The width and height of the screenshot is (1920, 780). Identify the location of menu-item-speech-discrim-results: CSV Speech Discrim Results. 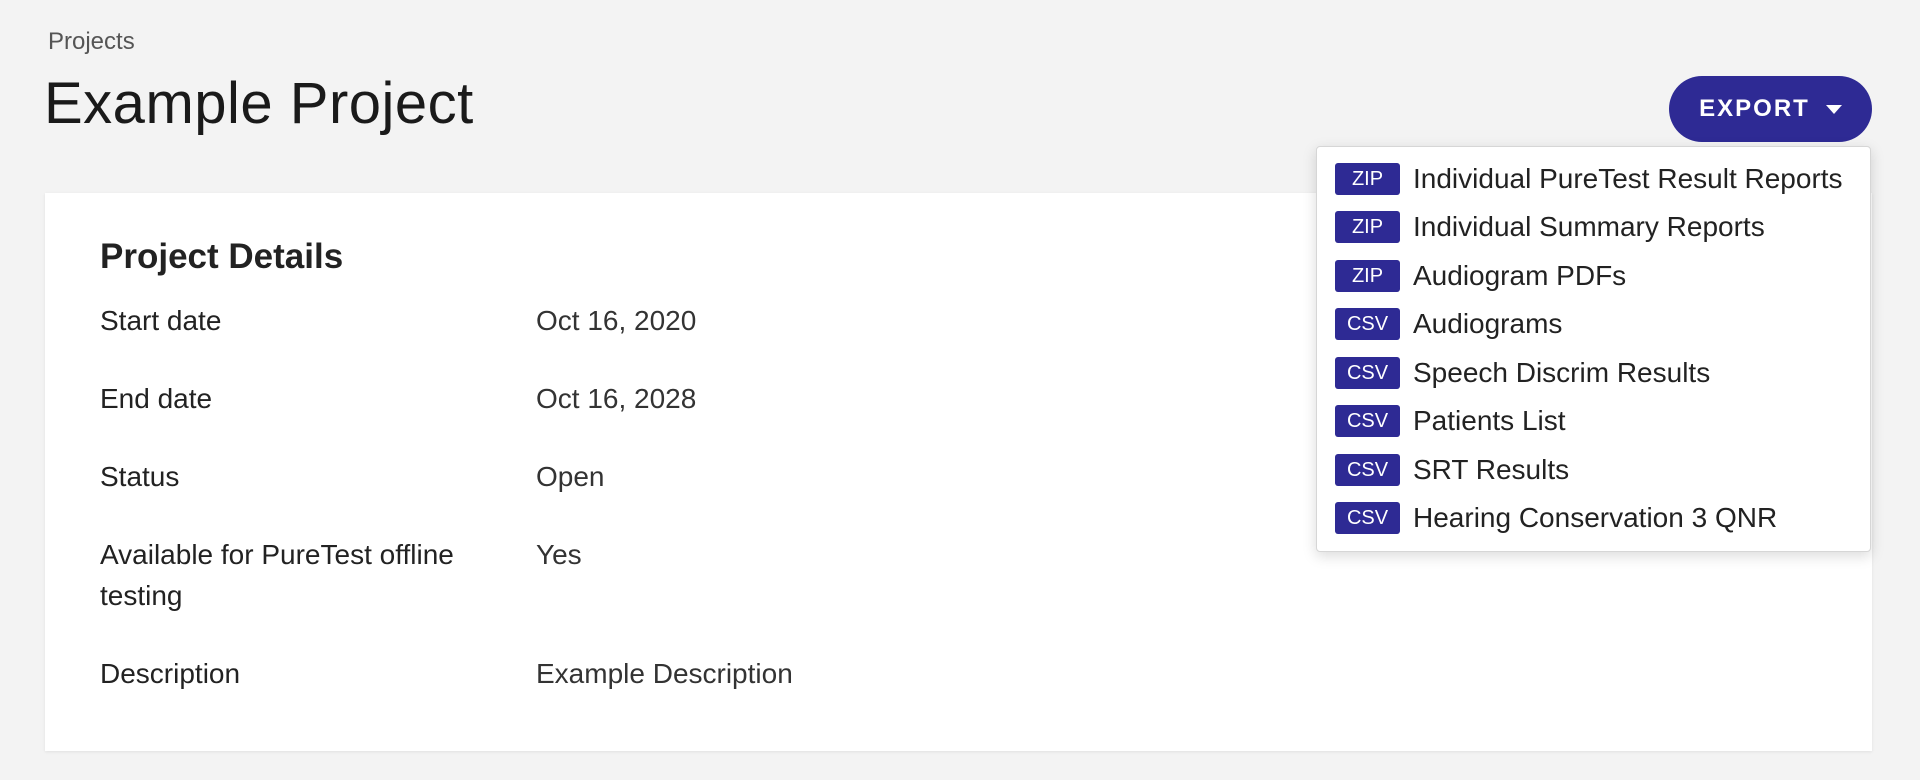
(1595, 373).